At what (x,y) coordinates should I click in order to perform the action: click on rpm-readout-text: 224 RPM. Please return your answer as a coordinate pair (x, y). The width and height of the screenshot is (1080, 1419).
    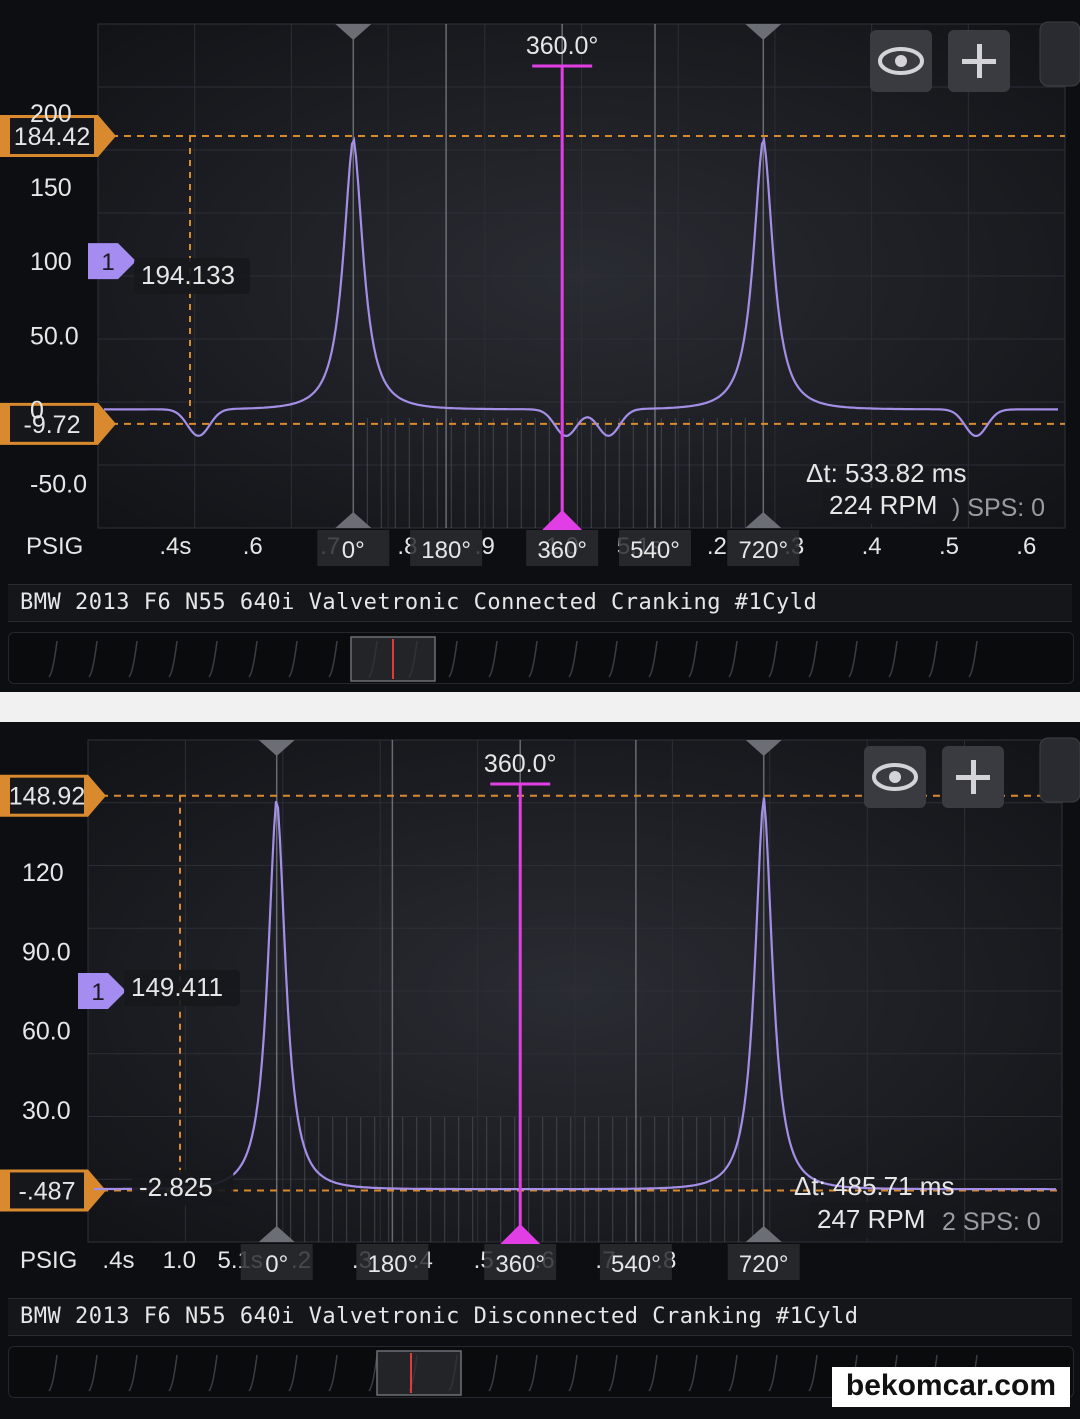
    Looking at the image, I should click on (883, 505).